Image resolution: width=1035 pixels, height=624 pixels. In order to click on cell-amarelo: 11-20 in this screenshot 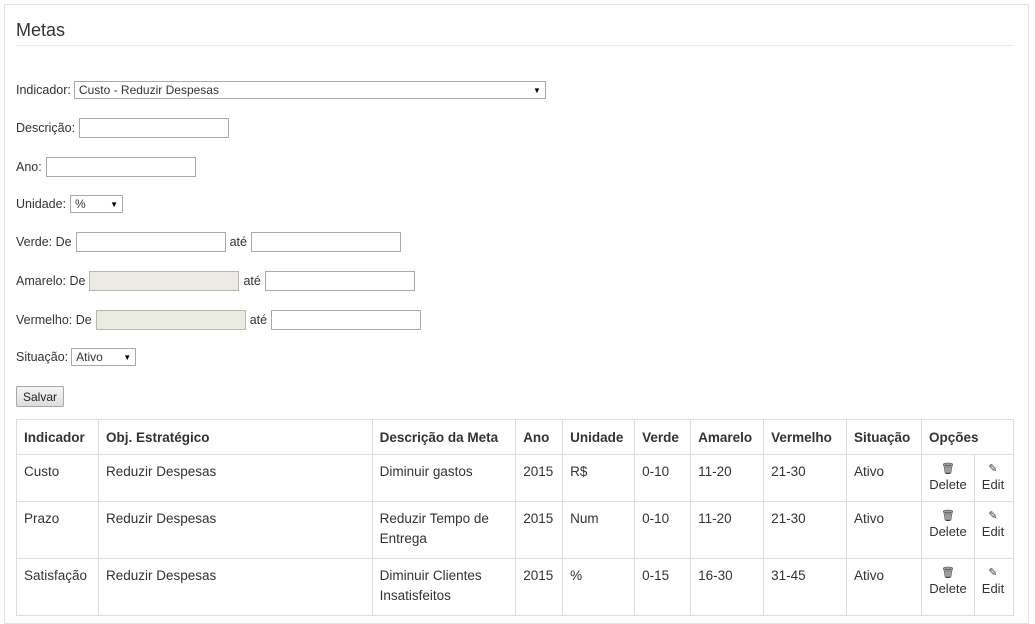, I will do `click(727, 530)`.